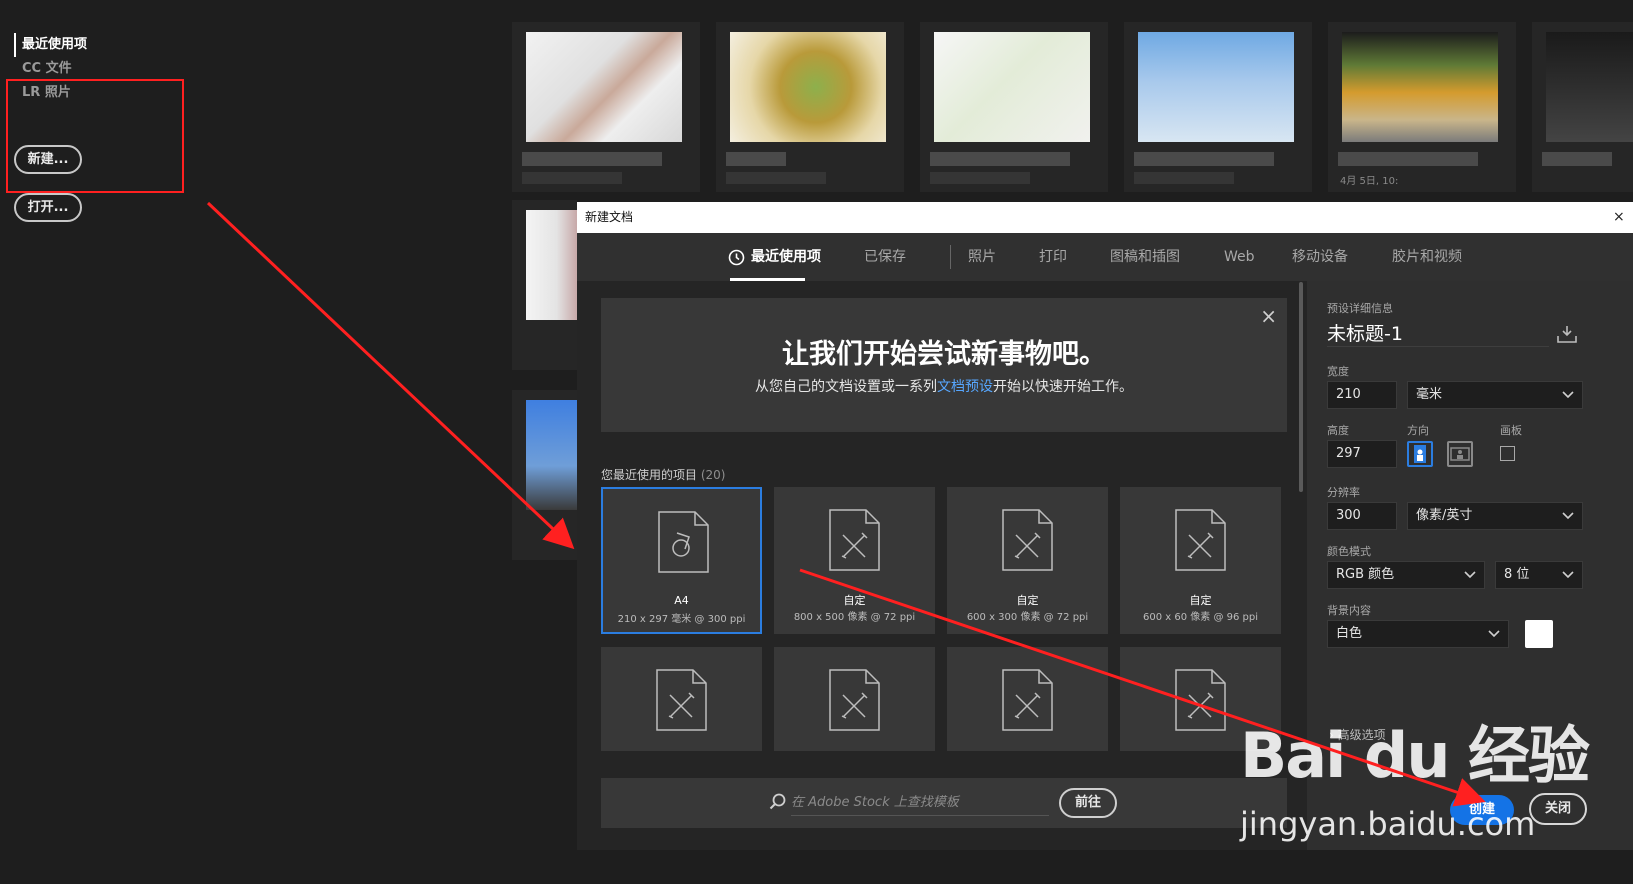 The width and height of the screenshot is (1633, 884). Describe the element at coordinates (944, 354) in the screenshot. I see `welcome-title: 让我们开始尝试新事物吧。` at that location.